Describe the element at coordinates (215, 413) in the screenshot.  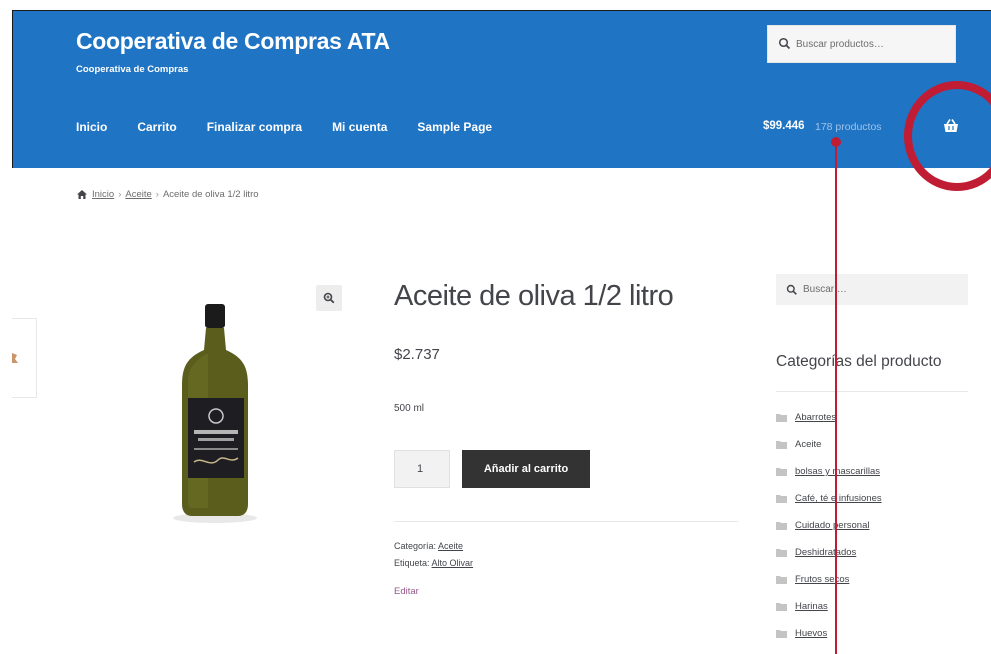
I see `product-image` at that location.